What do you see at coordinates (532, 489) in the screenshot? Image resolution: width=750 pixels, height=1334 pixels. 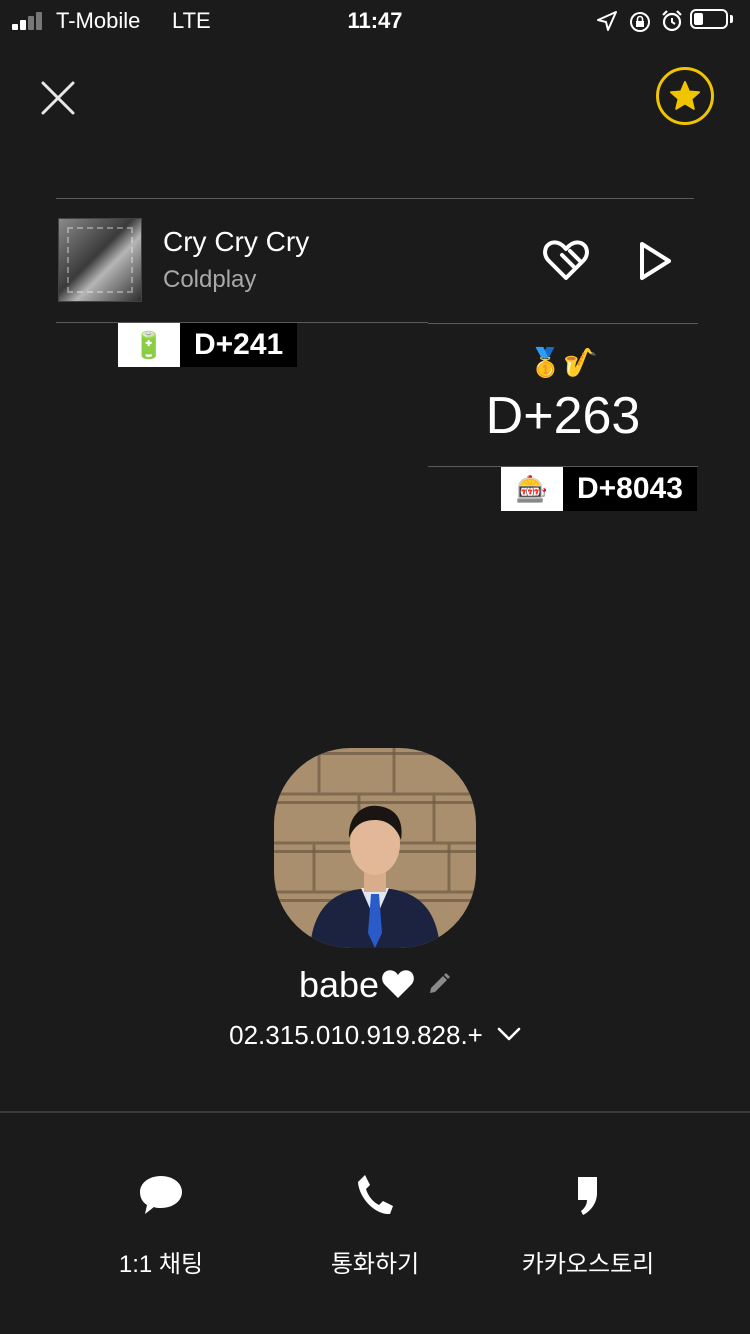 I see `slot-machine-emoji-icon: 🎰` at bounding box center [532, 489].